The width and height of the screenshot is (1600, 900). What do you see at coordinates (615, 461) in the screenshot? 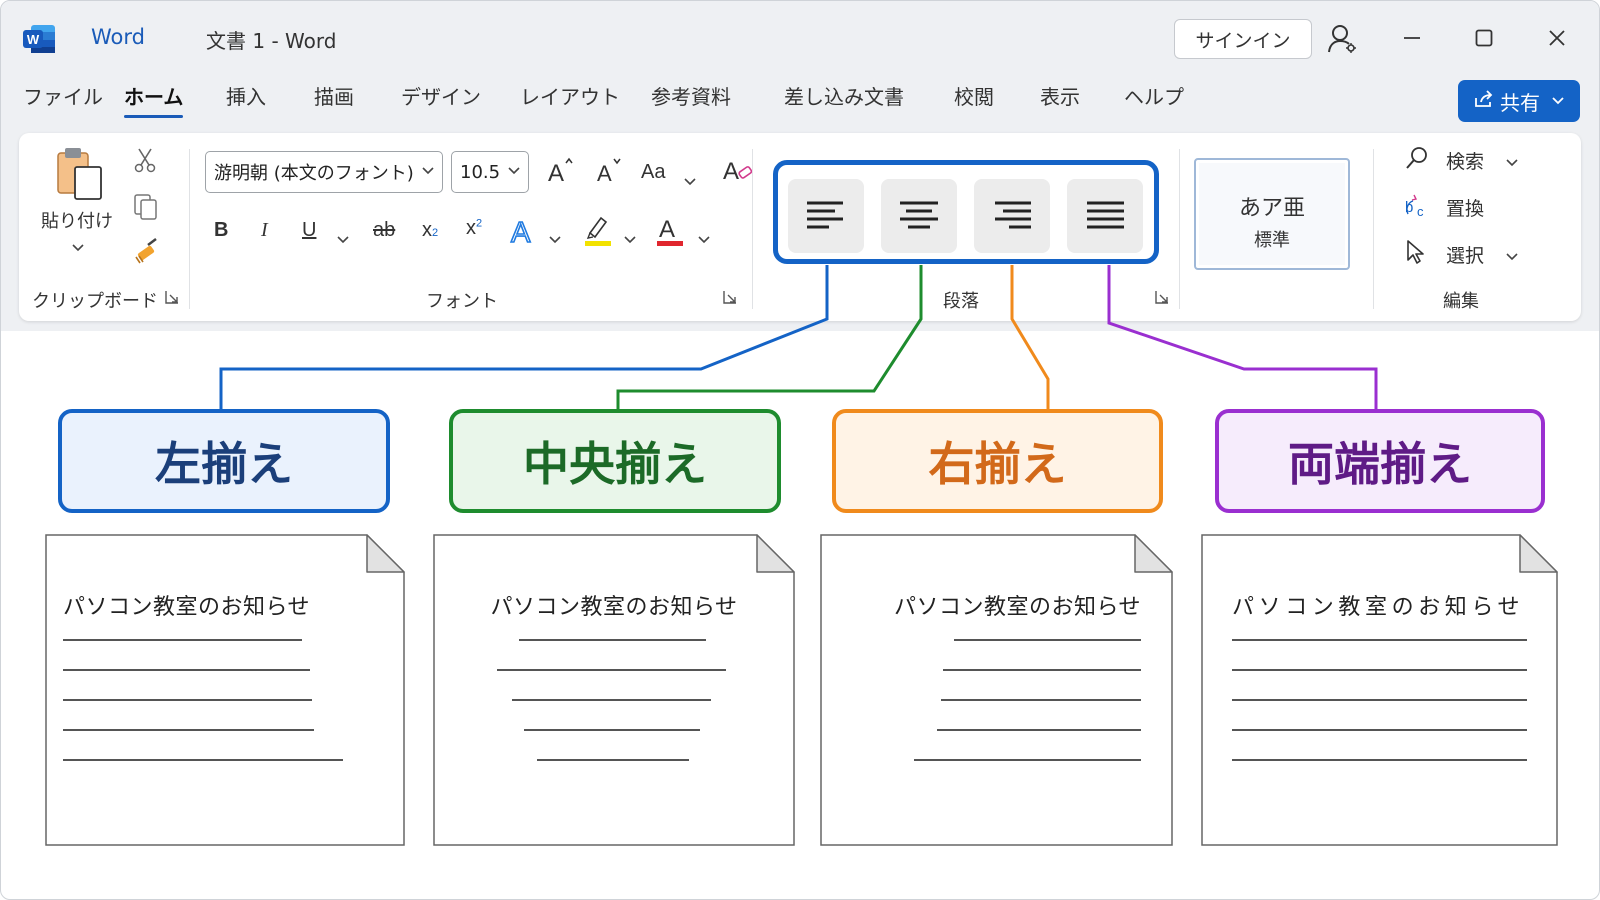
I see `callout-center-align: 中央揃え` at bounding box center [615, 461].